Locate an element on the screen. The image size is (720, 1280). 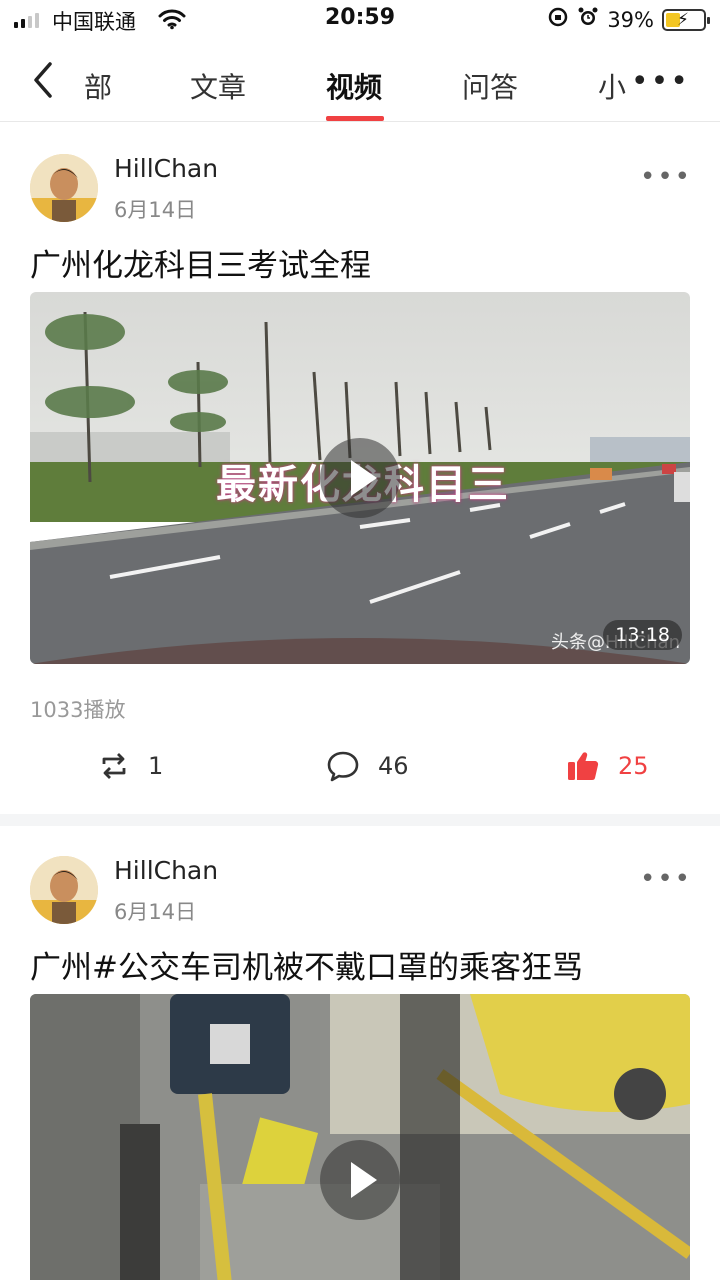
post-divider is located at coordinates (360, 820).